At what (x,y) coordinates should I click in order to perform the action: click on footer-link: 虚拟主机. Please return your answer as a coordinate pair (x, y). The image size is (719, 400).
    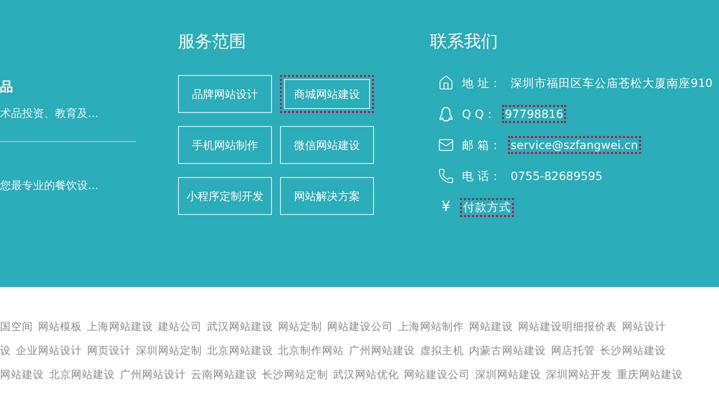
    Looking at the image, I should click on (442, 351).